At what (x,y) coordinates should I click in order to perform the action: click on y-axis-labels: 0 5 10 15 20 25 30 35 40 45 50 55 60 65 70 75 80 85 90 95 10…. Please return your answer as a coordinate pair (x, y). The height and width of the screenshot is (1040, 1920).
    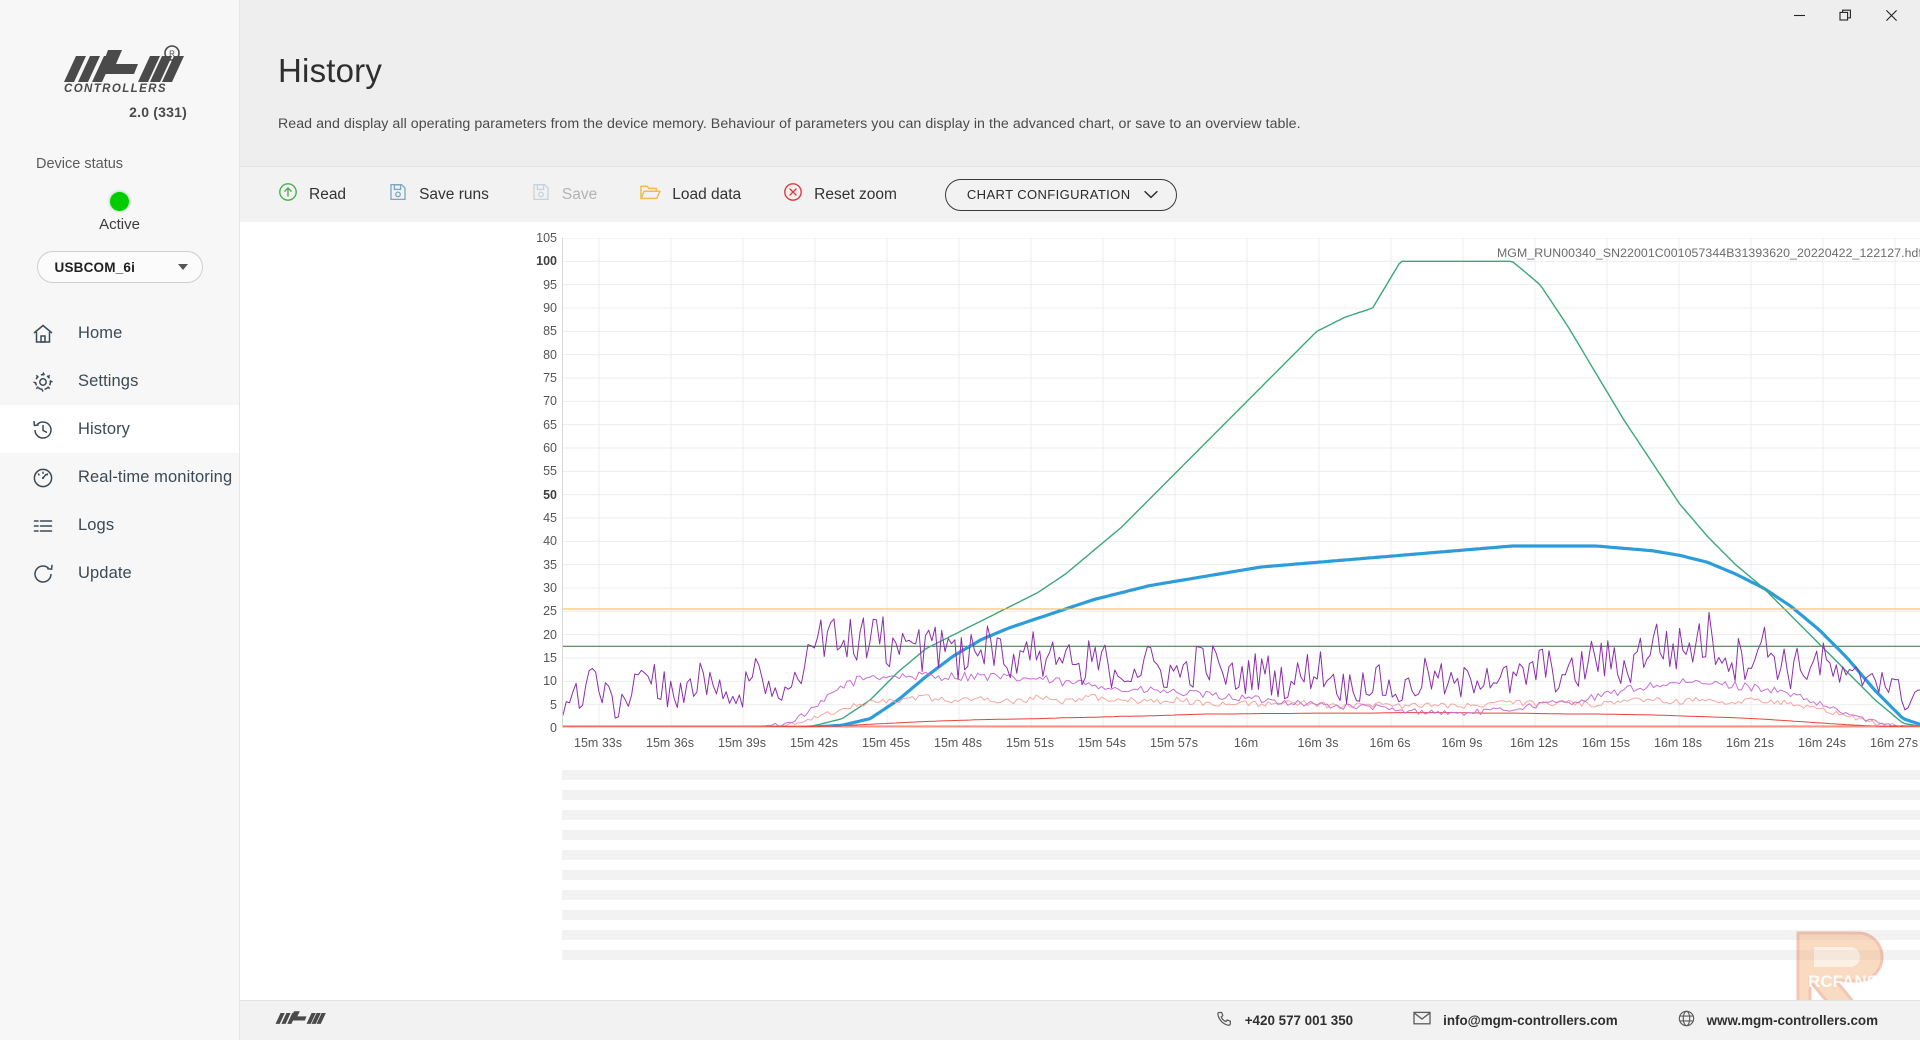
    Looking at the image, I should click on (536, 483).